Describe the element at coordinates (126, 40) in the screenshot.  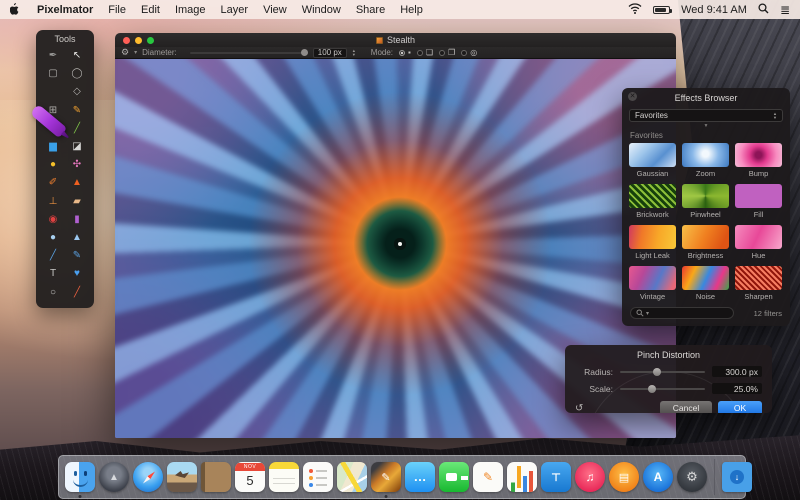
I see `close-button` at that location.